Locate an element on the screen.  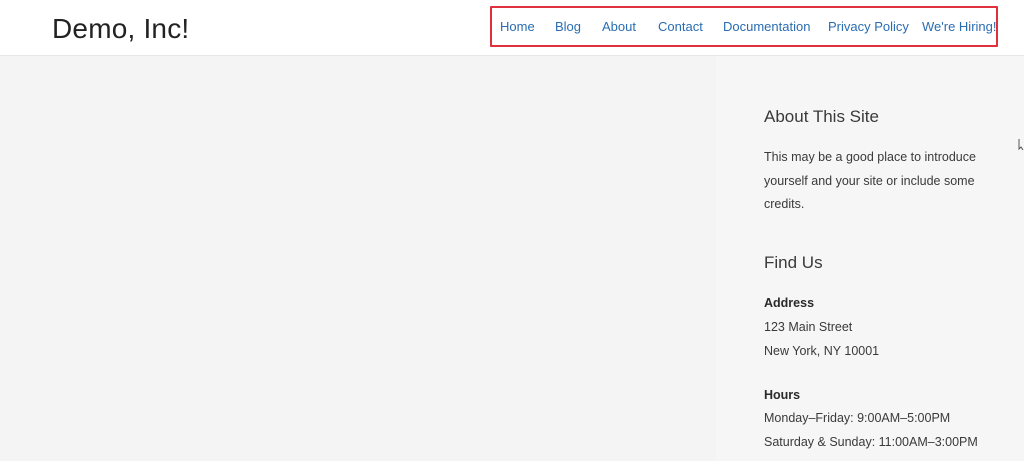
hours-line-2: Saturday & Sunday: 11:00AM–3:00PM is located at coordinates (871, 442).